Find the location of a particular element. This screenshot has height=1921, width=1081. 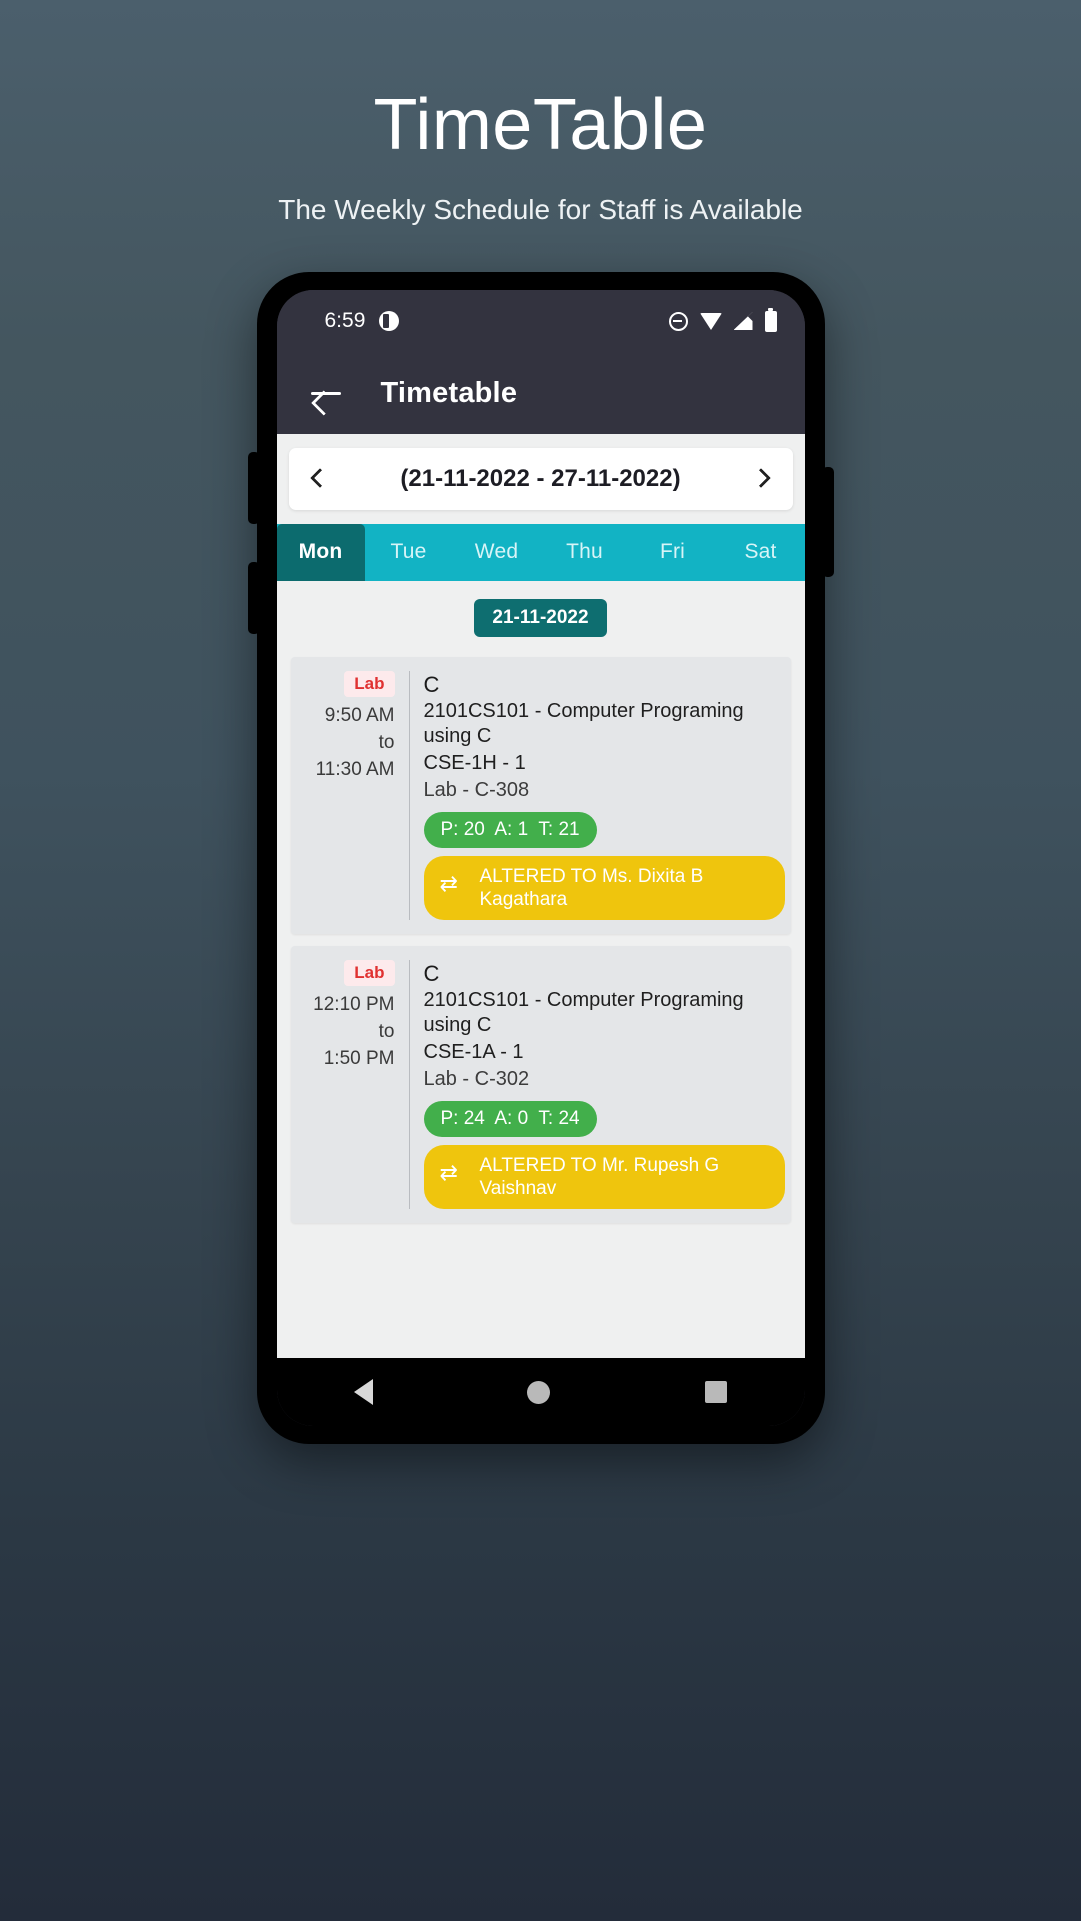

nav-home-icon is located at coordinates (539, 1392).